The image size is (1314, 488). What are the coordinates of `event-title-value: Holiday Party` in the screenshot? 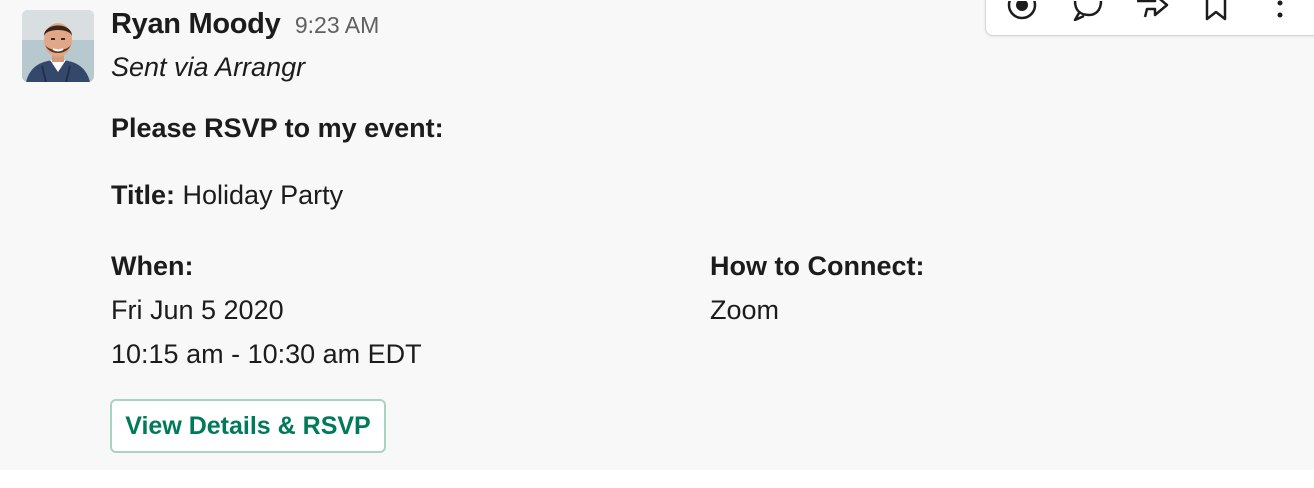 It's located at (263, 195).